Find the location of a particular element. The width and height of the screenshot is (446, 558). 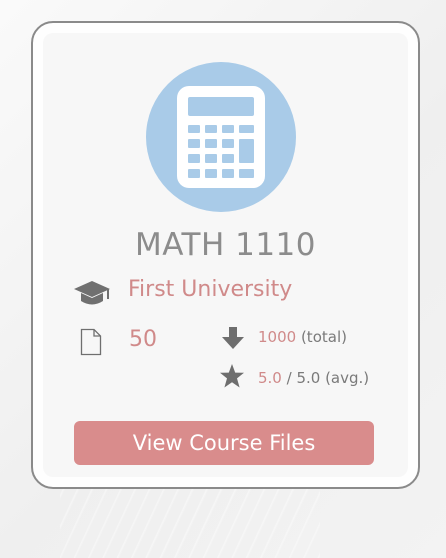

calculator-icon is located at coordinates (221, 137).